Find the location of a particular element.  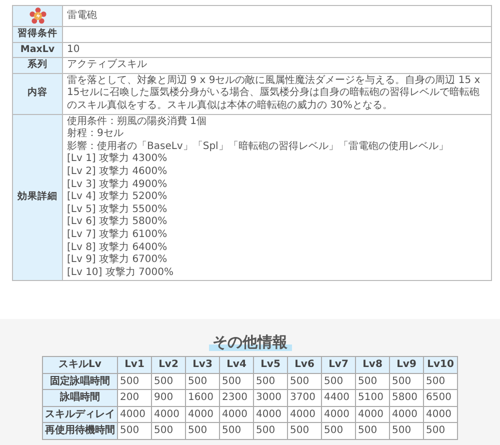

row-label: MaxLv is located at coordinates (37, 50).